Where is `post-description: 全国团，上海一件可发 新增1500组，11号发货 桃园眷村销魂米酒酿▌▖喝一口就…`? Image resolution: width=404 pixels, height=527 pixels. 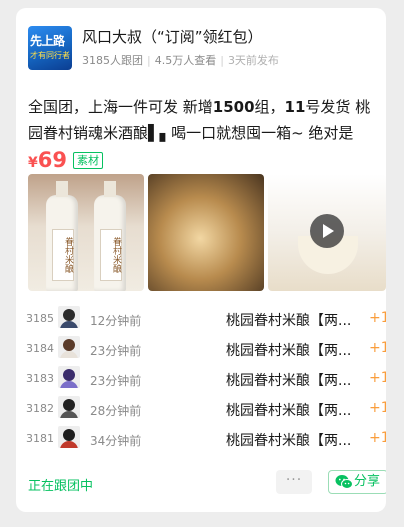 post-description: 全国团，上海一件可发 新增1500组，11号发货 桃园眷村销魂米酒酿▌▖喝一口就… is located at coordinates (203, 120).